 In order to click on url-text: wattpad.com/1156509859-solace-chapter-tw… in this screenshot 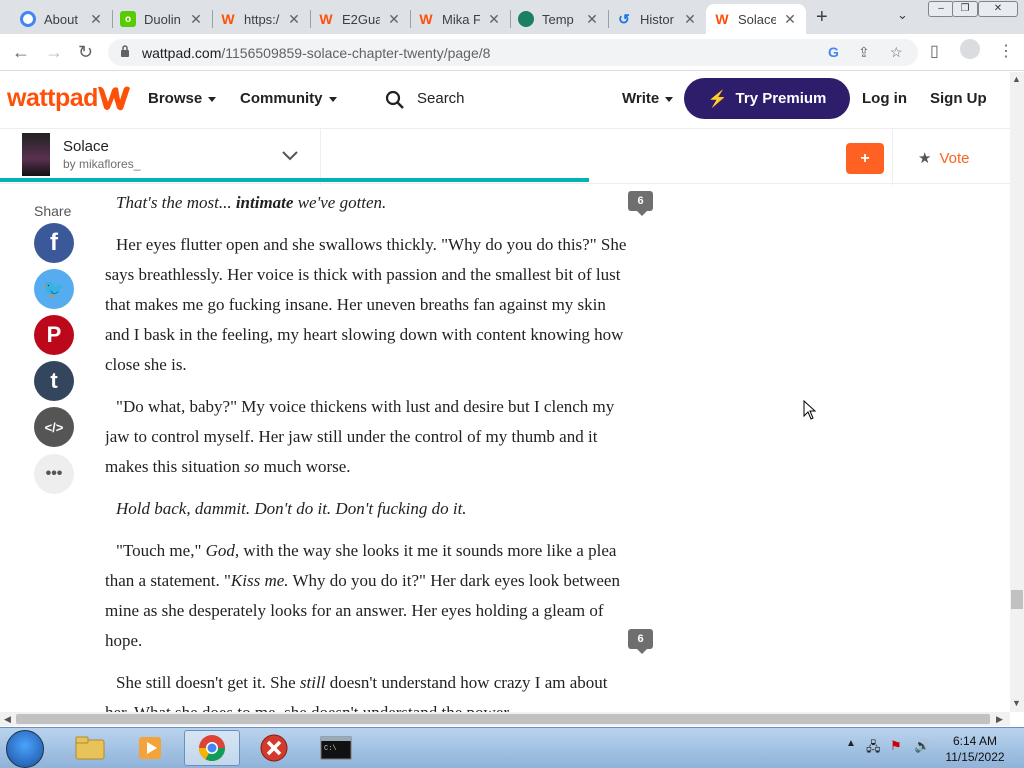, I will do `click(316, 53)`.